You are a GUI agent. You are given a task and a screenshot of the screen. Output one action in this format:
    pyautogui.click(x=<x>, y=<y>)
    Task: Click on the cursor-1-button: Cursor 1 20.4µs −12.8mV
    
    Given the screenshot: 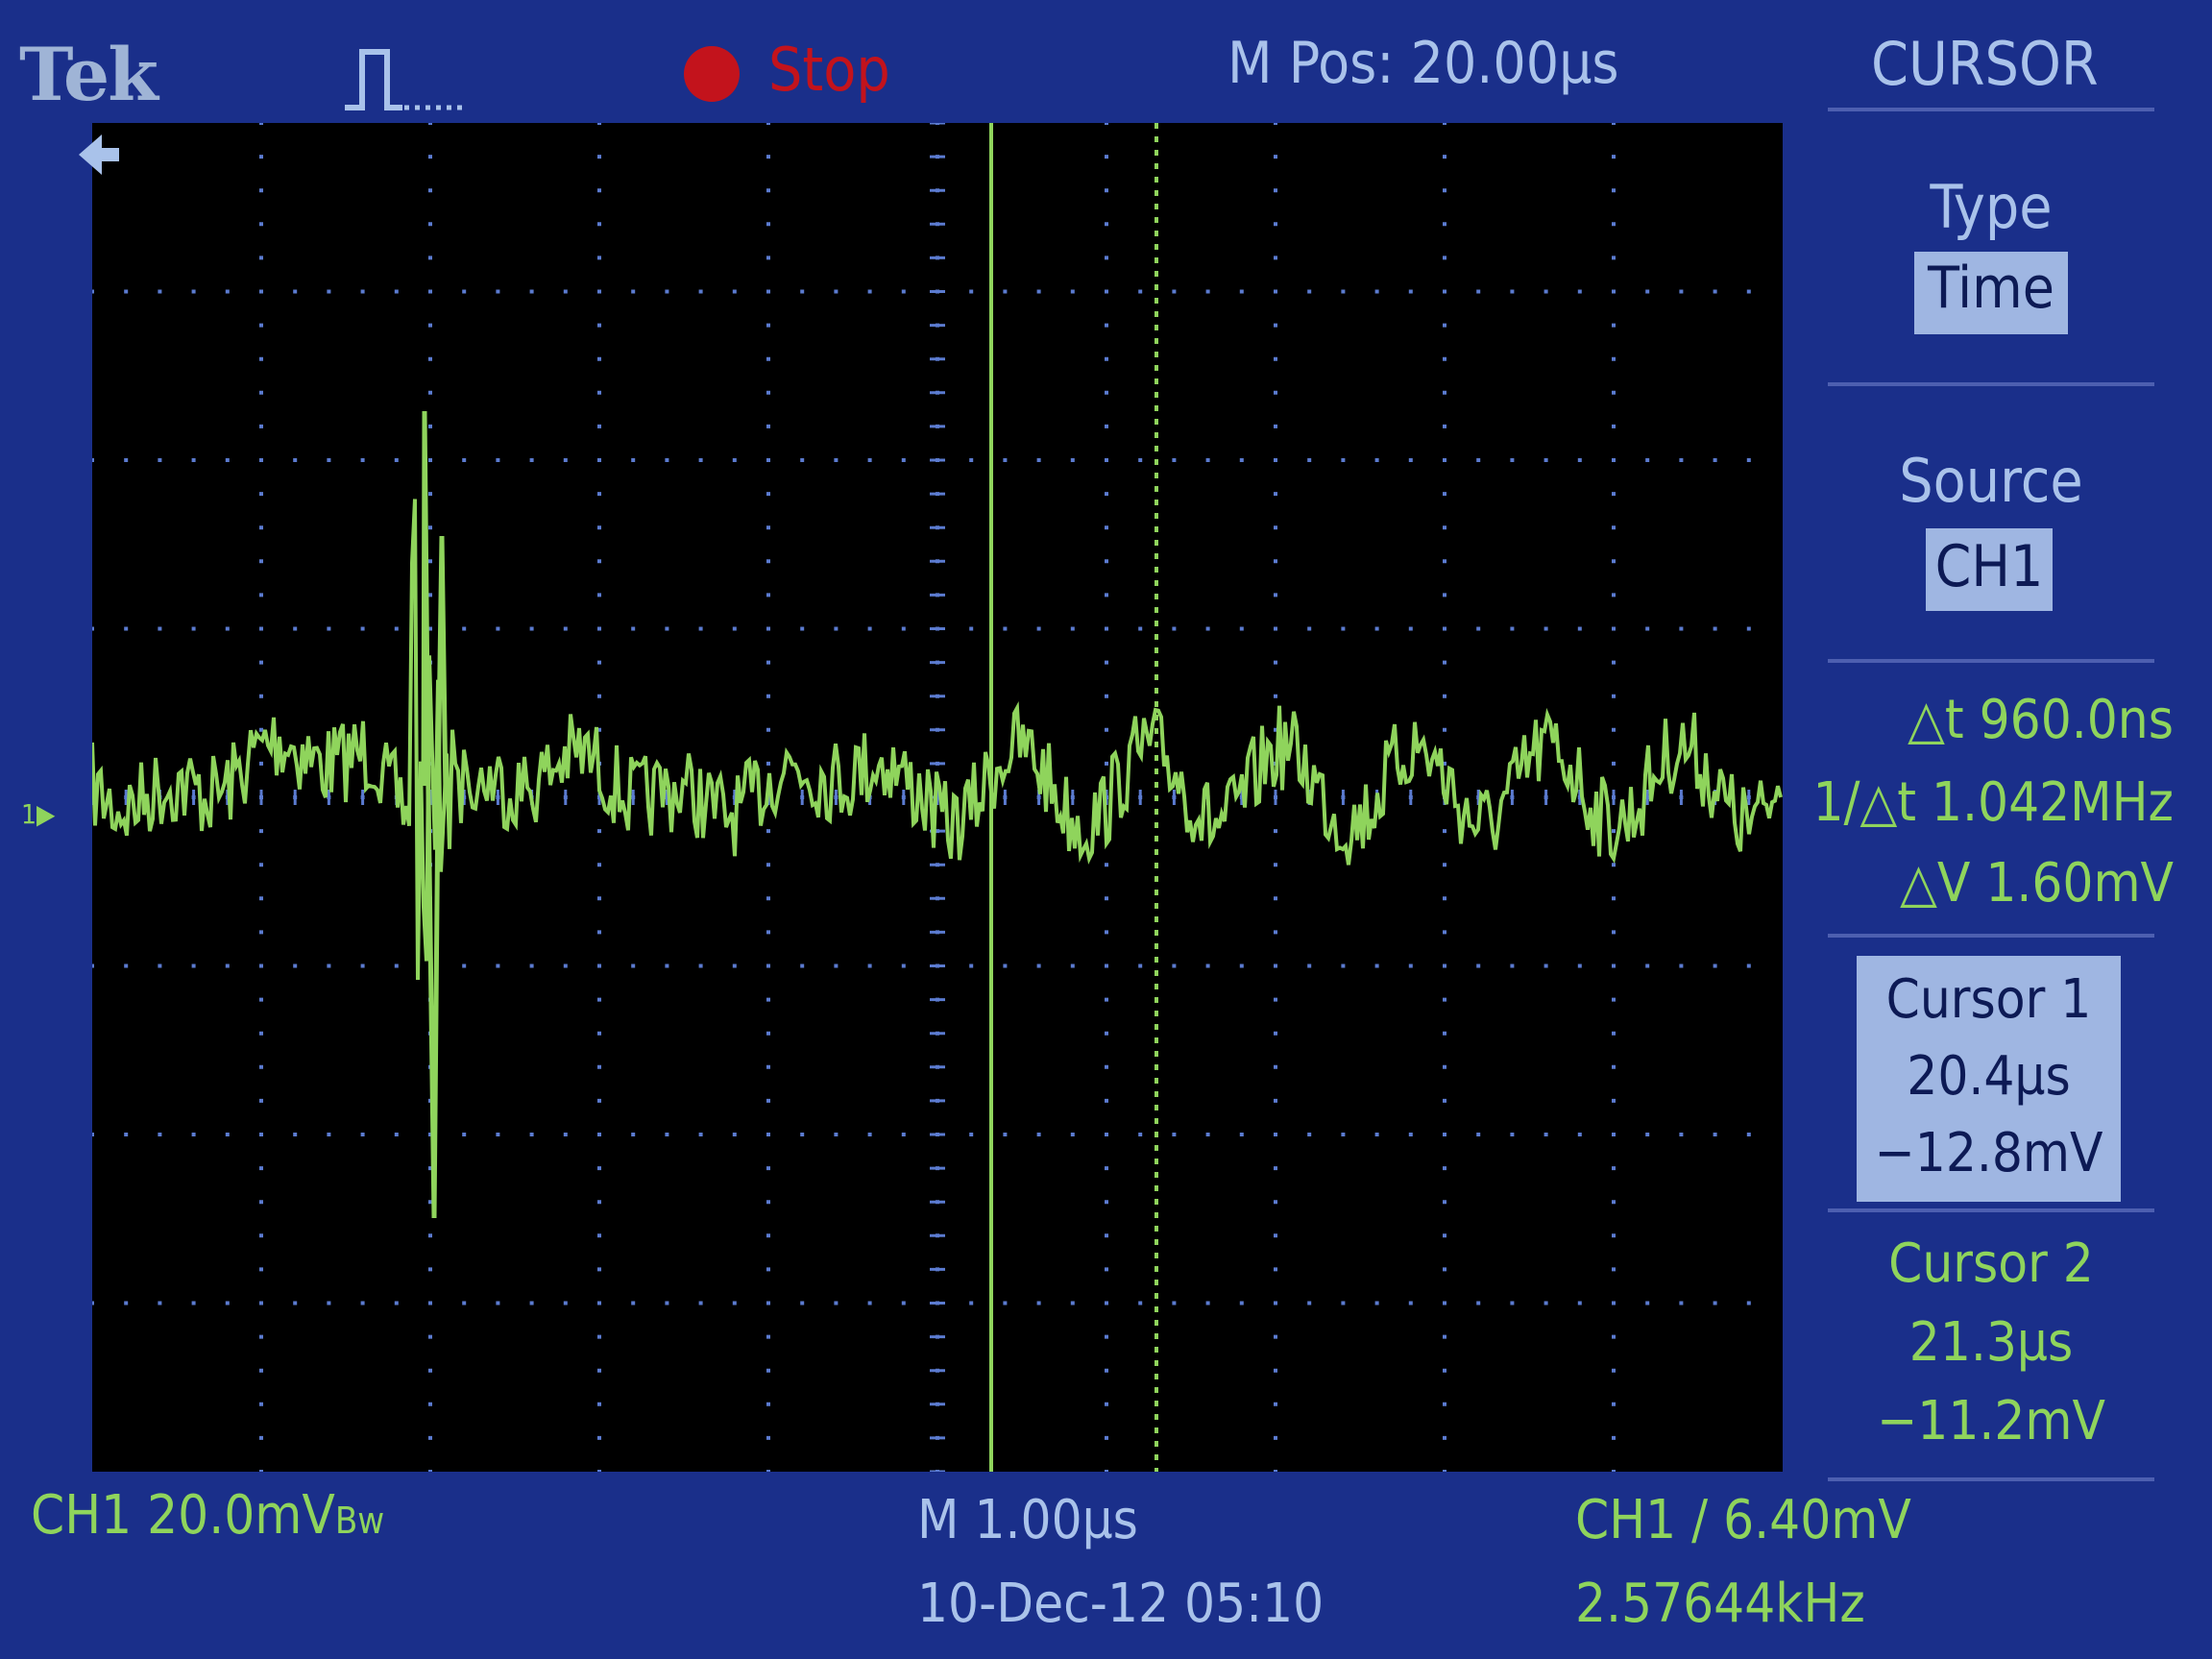 What is the action you would take?
    pyautogui.click(x=1989, y=1079)
    